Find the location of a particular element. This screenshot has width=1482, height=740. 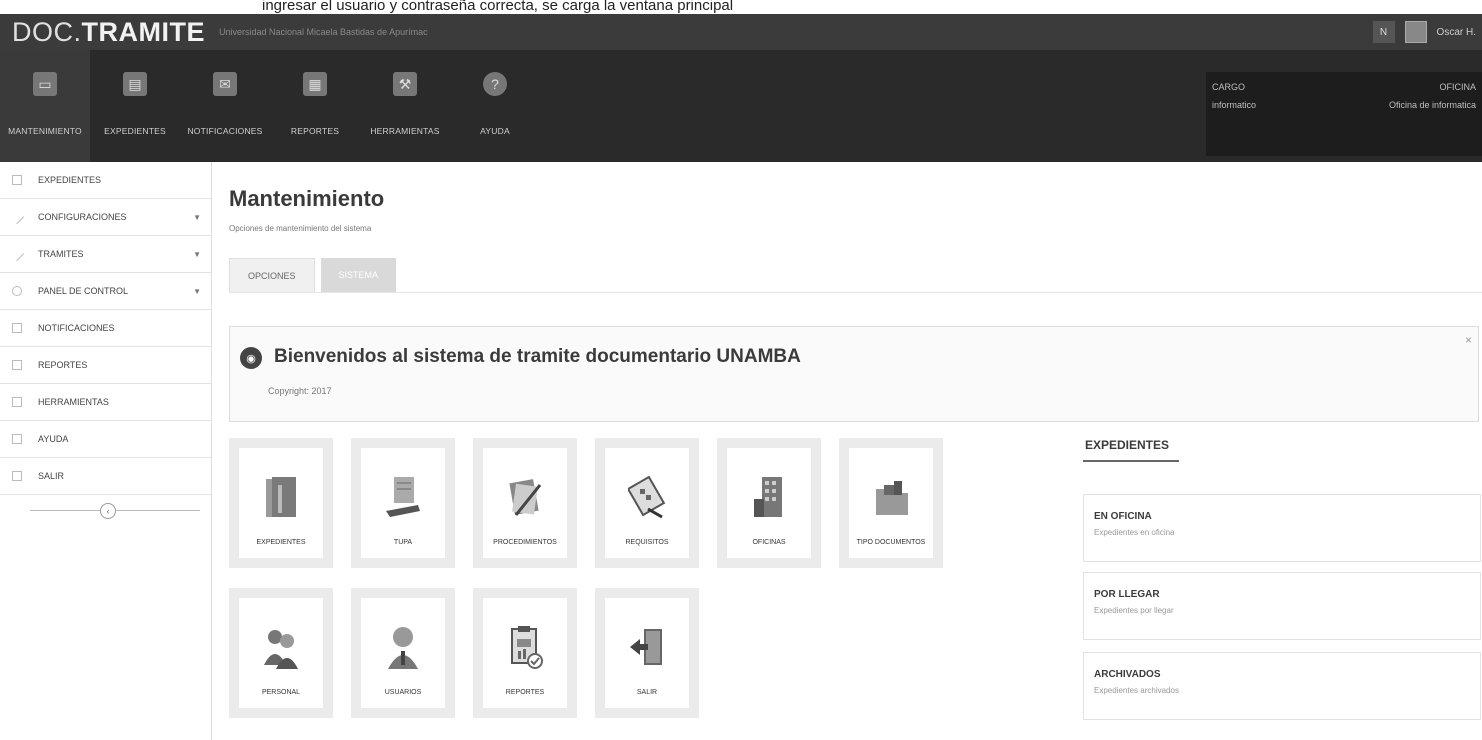

ribbon-tab-expedientes: ▤ EXPEDIENTES is located at coordinates (135, 106).